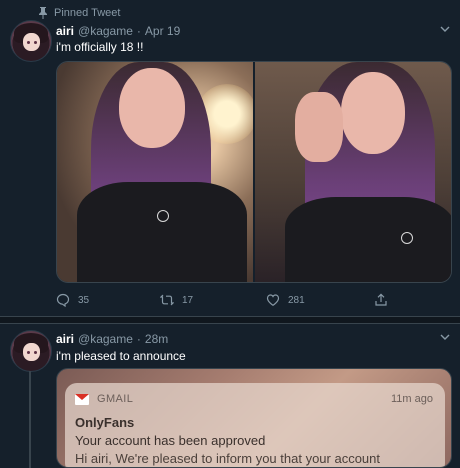 This screenshot has width=460, height=468. I want to click on notification-header: GMAIL, so click(104, 399).